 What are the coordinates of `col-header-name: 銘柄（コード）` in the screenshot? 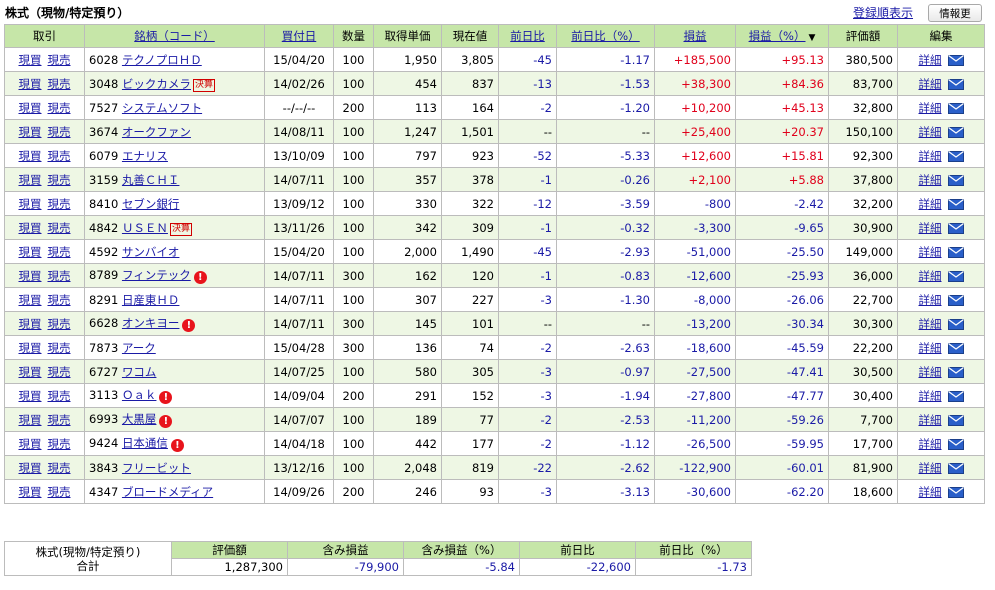 It's located at (174, 36).